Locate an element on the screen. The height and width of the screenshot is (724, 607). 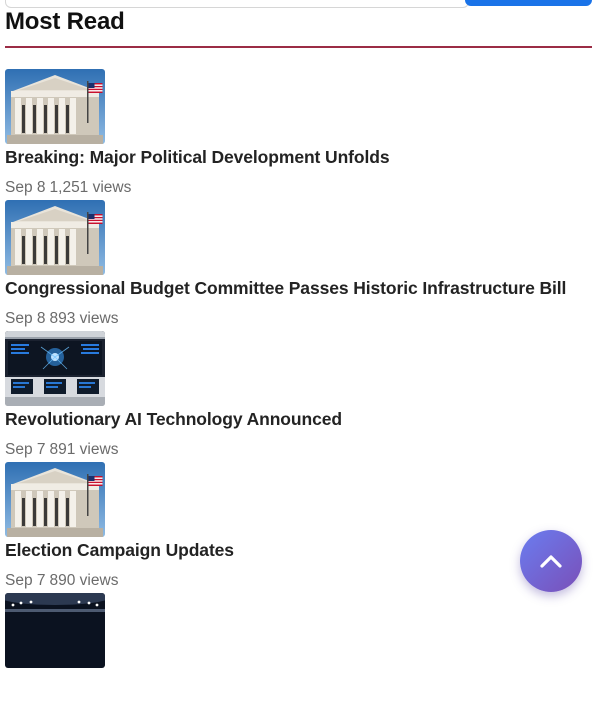
ai-control-room-image is located at coordinates (55, 368).